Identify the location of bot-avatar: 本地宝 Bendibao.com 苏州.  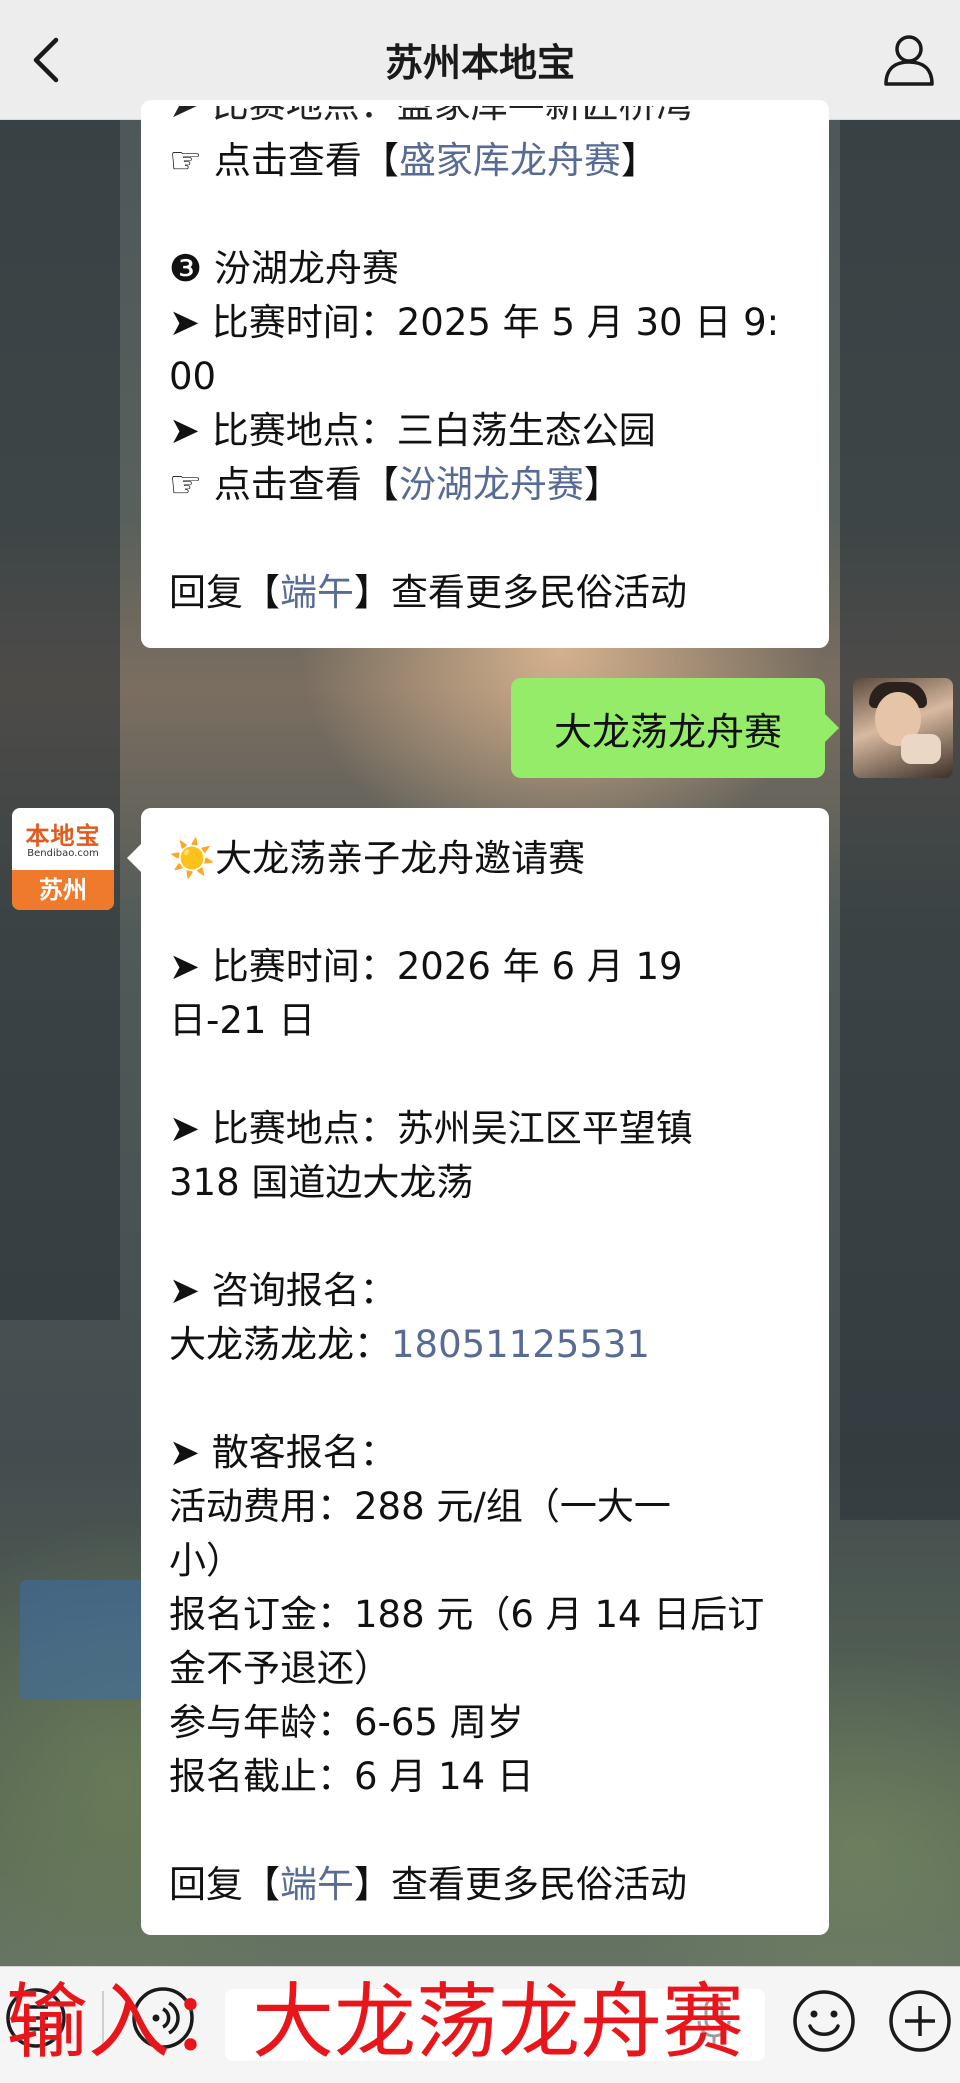
(63, 859).